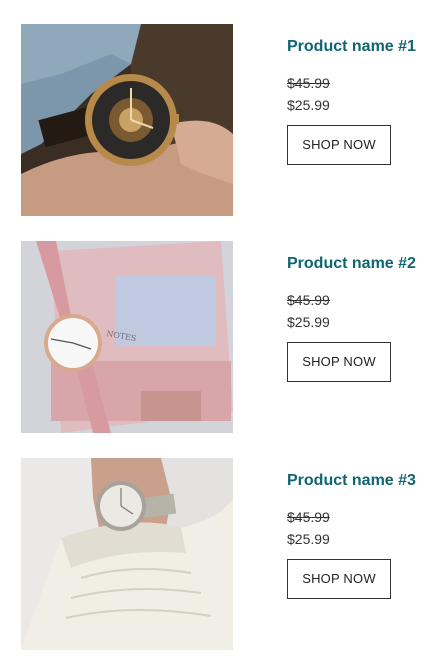 The image size is (438, 671). I want to click on product-info: Product name #1 $45.99 $25.99 SHOP NOW, so click(359, 94).